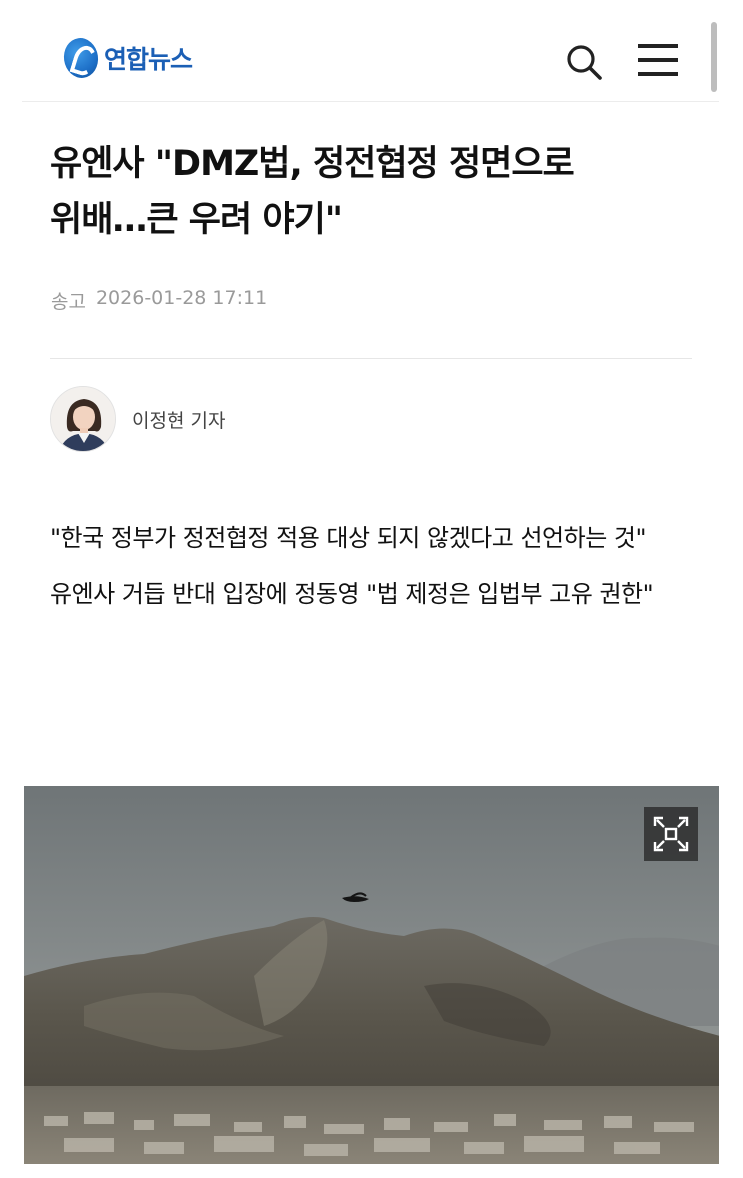  What do you see at coordinates (68, 302) in the screenshot?
I see `date-label: 송고` at bounding box center [68, 302].